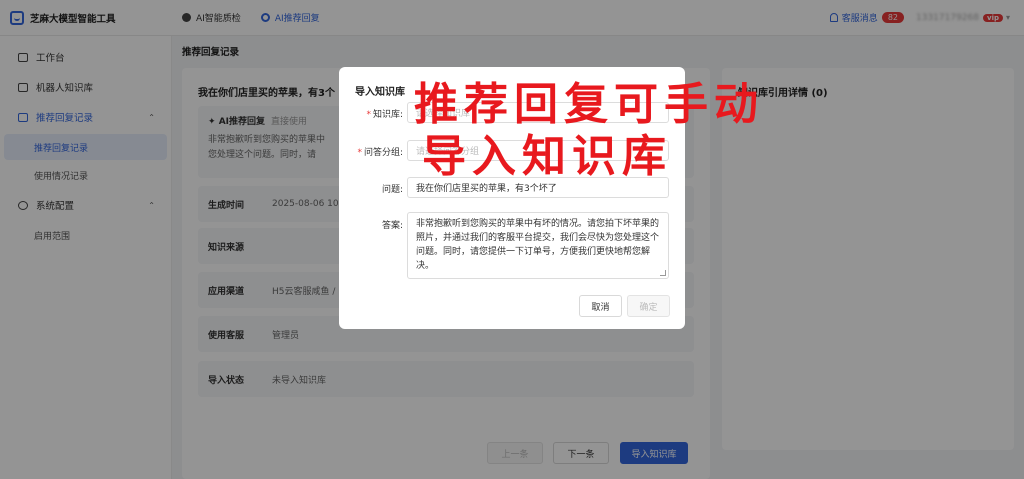  I want to click on dialog-title: 导入知识库, so click(380, 92).